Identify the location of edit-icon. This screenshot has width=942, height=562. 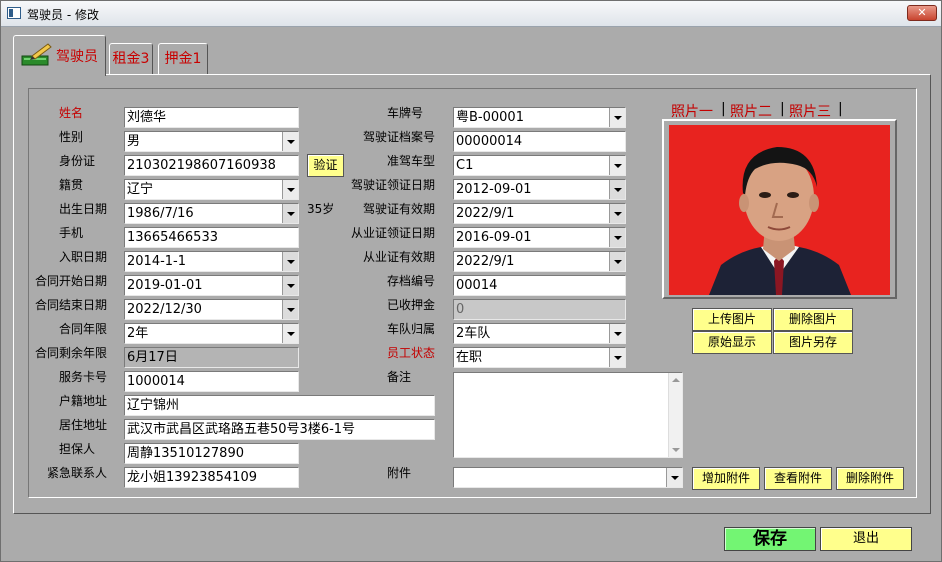
(36, 54).